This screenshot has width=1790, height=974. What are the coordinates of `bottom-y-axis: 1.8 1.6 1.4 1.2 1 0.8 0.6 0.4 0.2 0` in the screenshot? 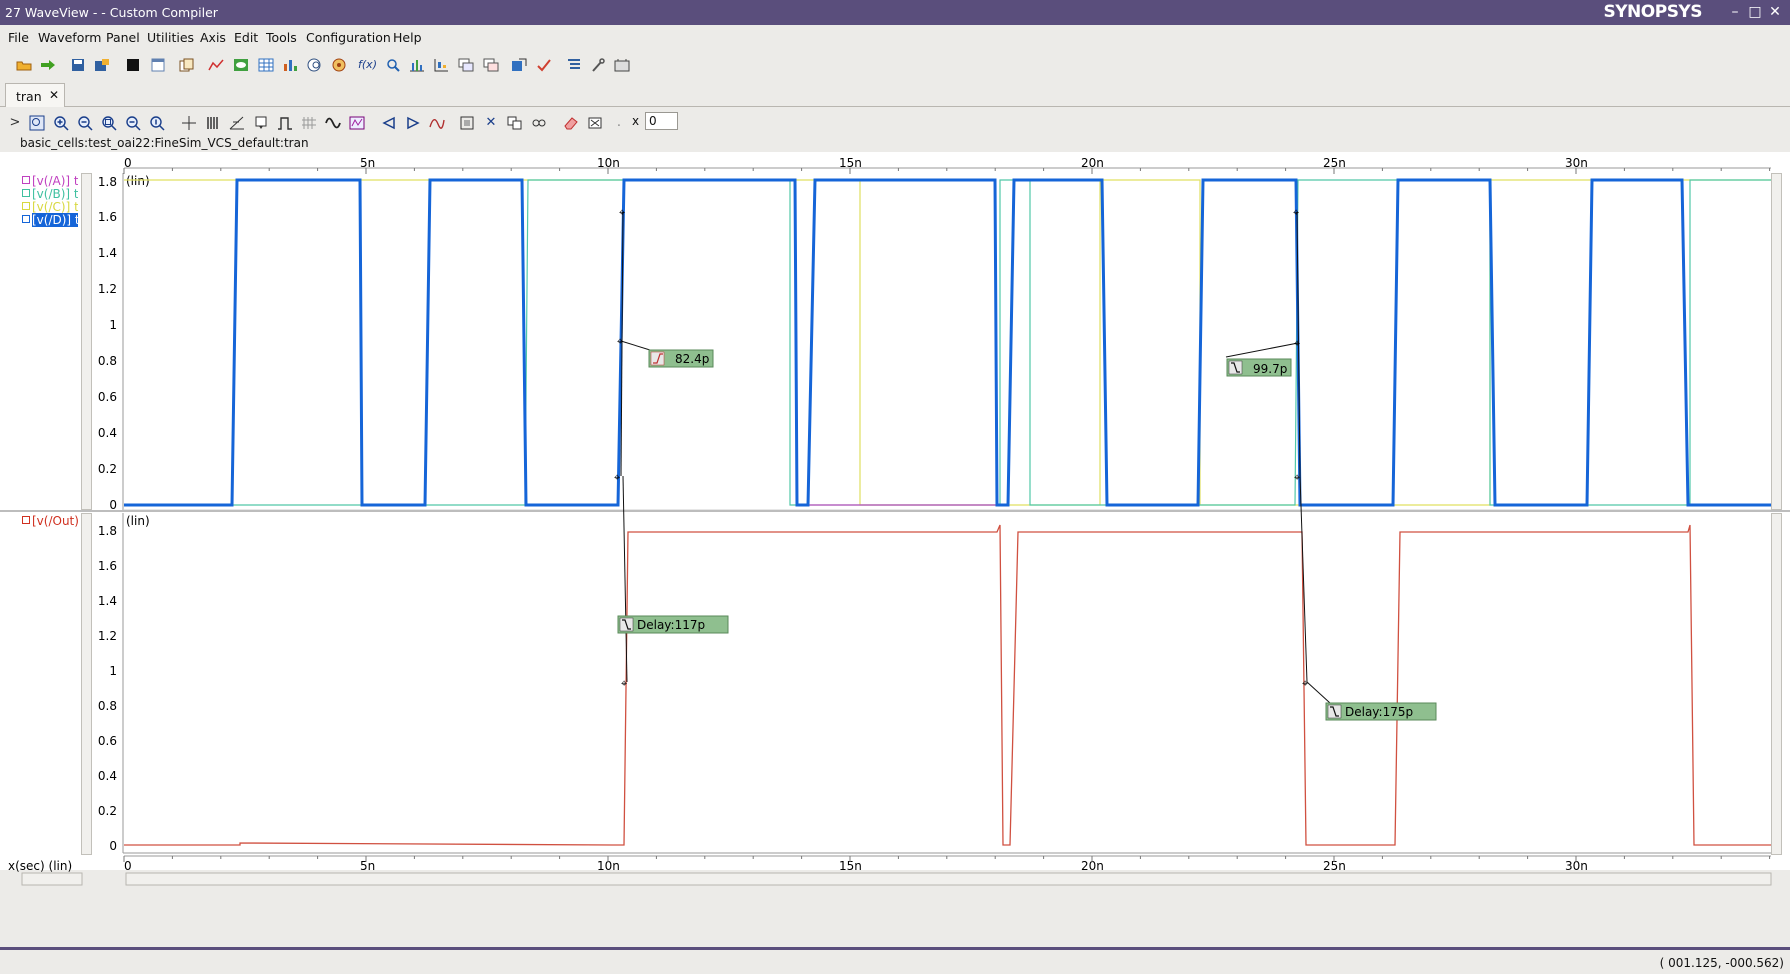 It's located at (107, 688).